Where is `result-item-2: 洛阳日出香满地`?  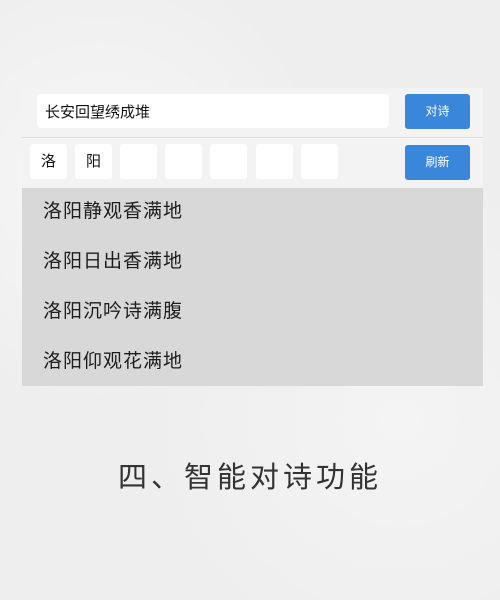 result-item-2: 洛阳日出香满地 is located at coordinates (113, 261).